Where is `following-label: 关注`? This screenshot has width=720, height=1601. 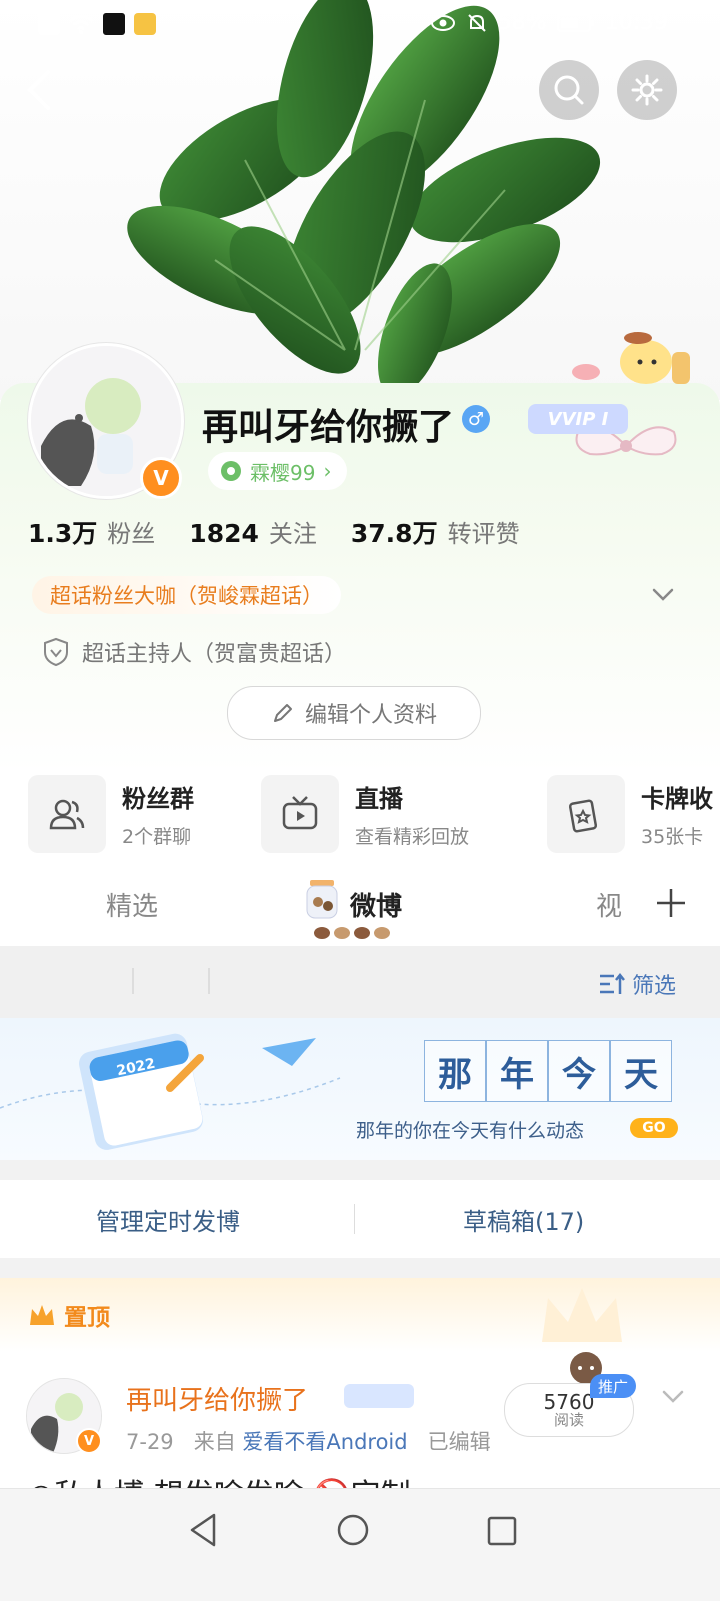
following-label: 关注 is located at coordinates (293, 531).